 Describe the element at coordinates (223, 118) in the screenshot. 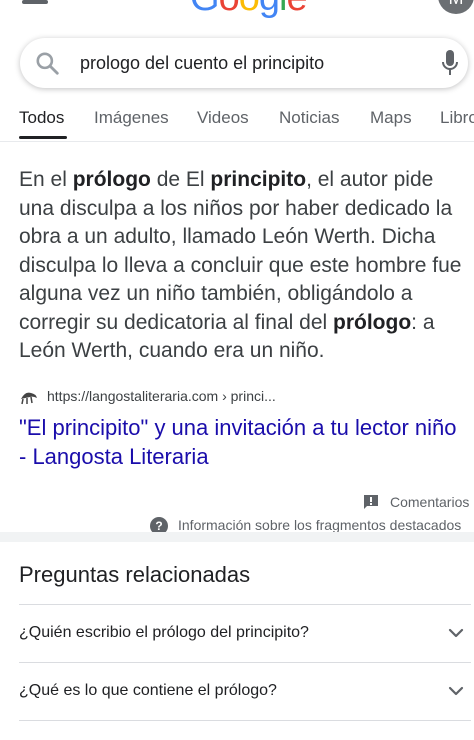

I see `tab-videos: Videos` at that location.